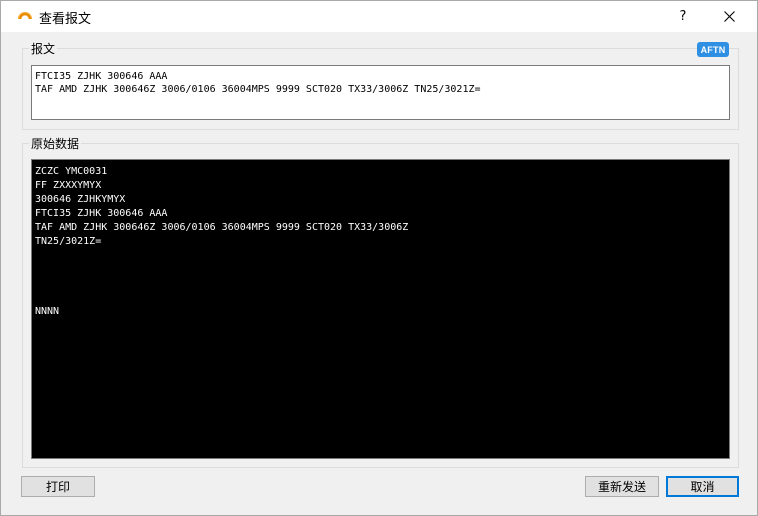 Image resolution: width=758 pixels, height=516 pixels. I want to click on resend-button: 重新发送, so click(622, 486).